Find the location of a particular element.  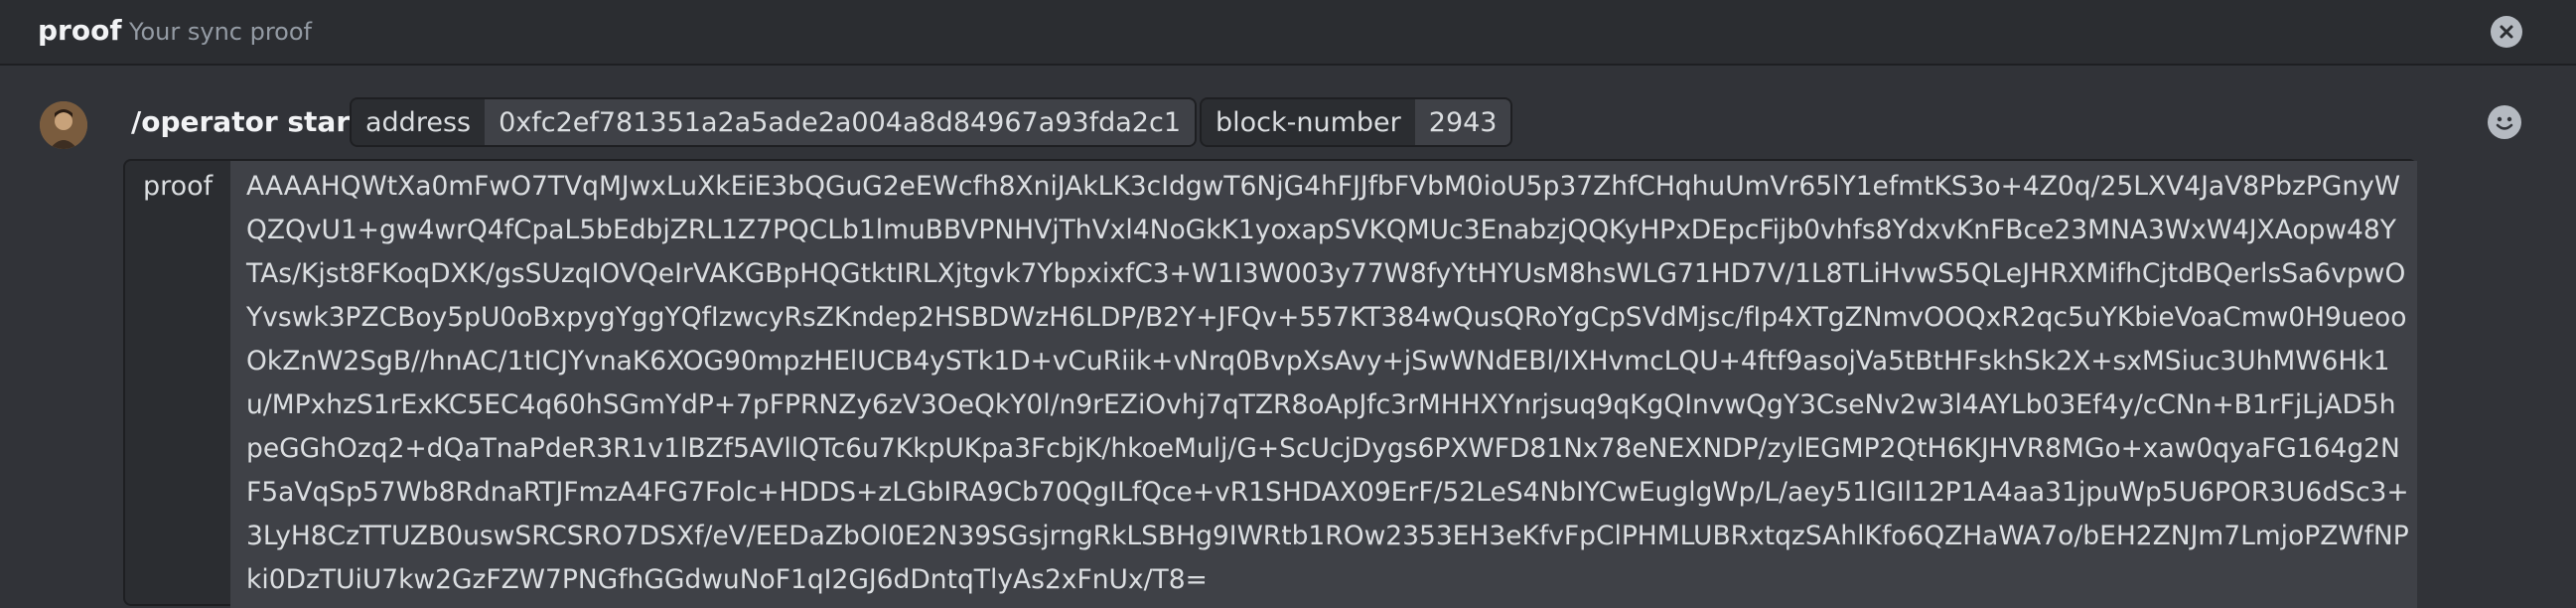

option-address-name: address is located at coordinates (419, 122).